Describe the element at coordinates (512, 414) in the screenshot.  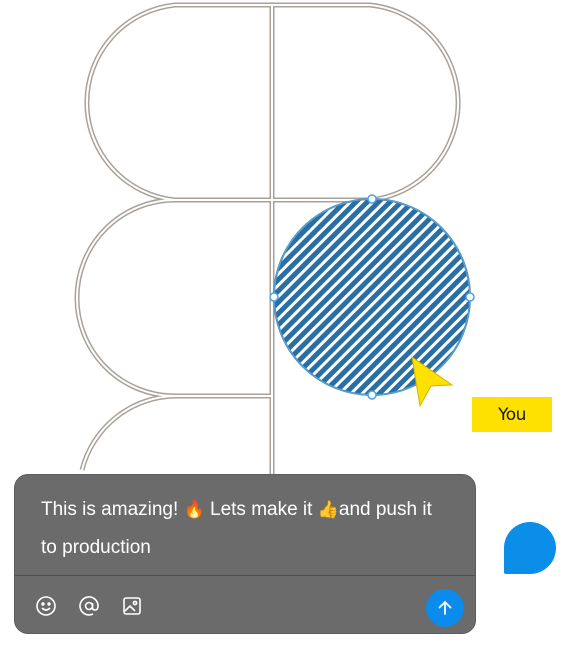
I see `collaborator-name-label: You` at that location.